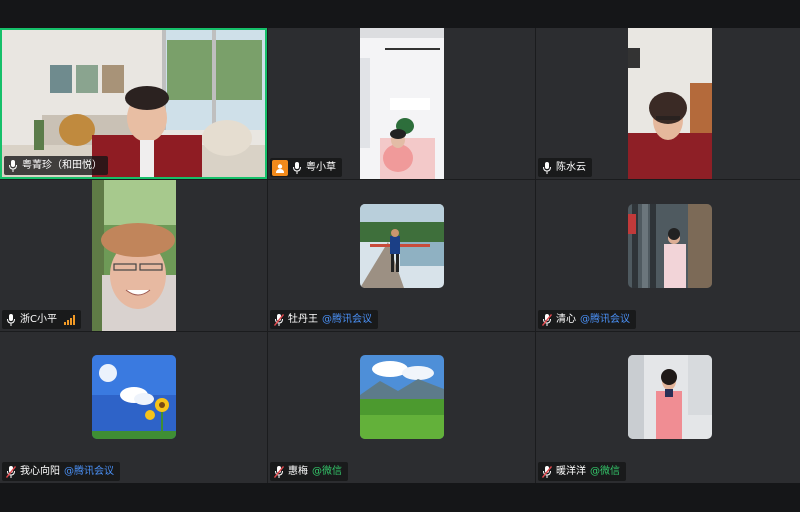 This screenshot has width=800, height=512. Describe the element at coordinates (566, 319) in the screenshot. I see `participant-name: 清心` at that location.